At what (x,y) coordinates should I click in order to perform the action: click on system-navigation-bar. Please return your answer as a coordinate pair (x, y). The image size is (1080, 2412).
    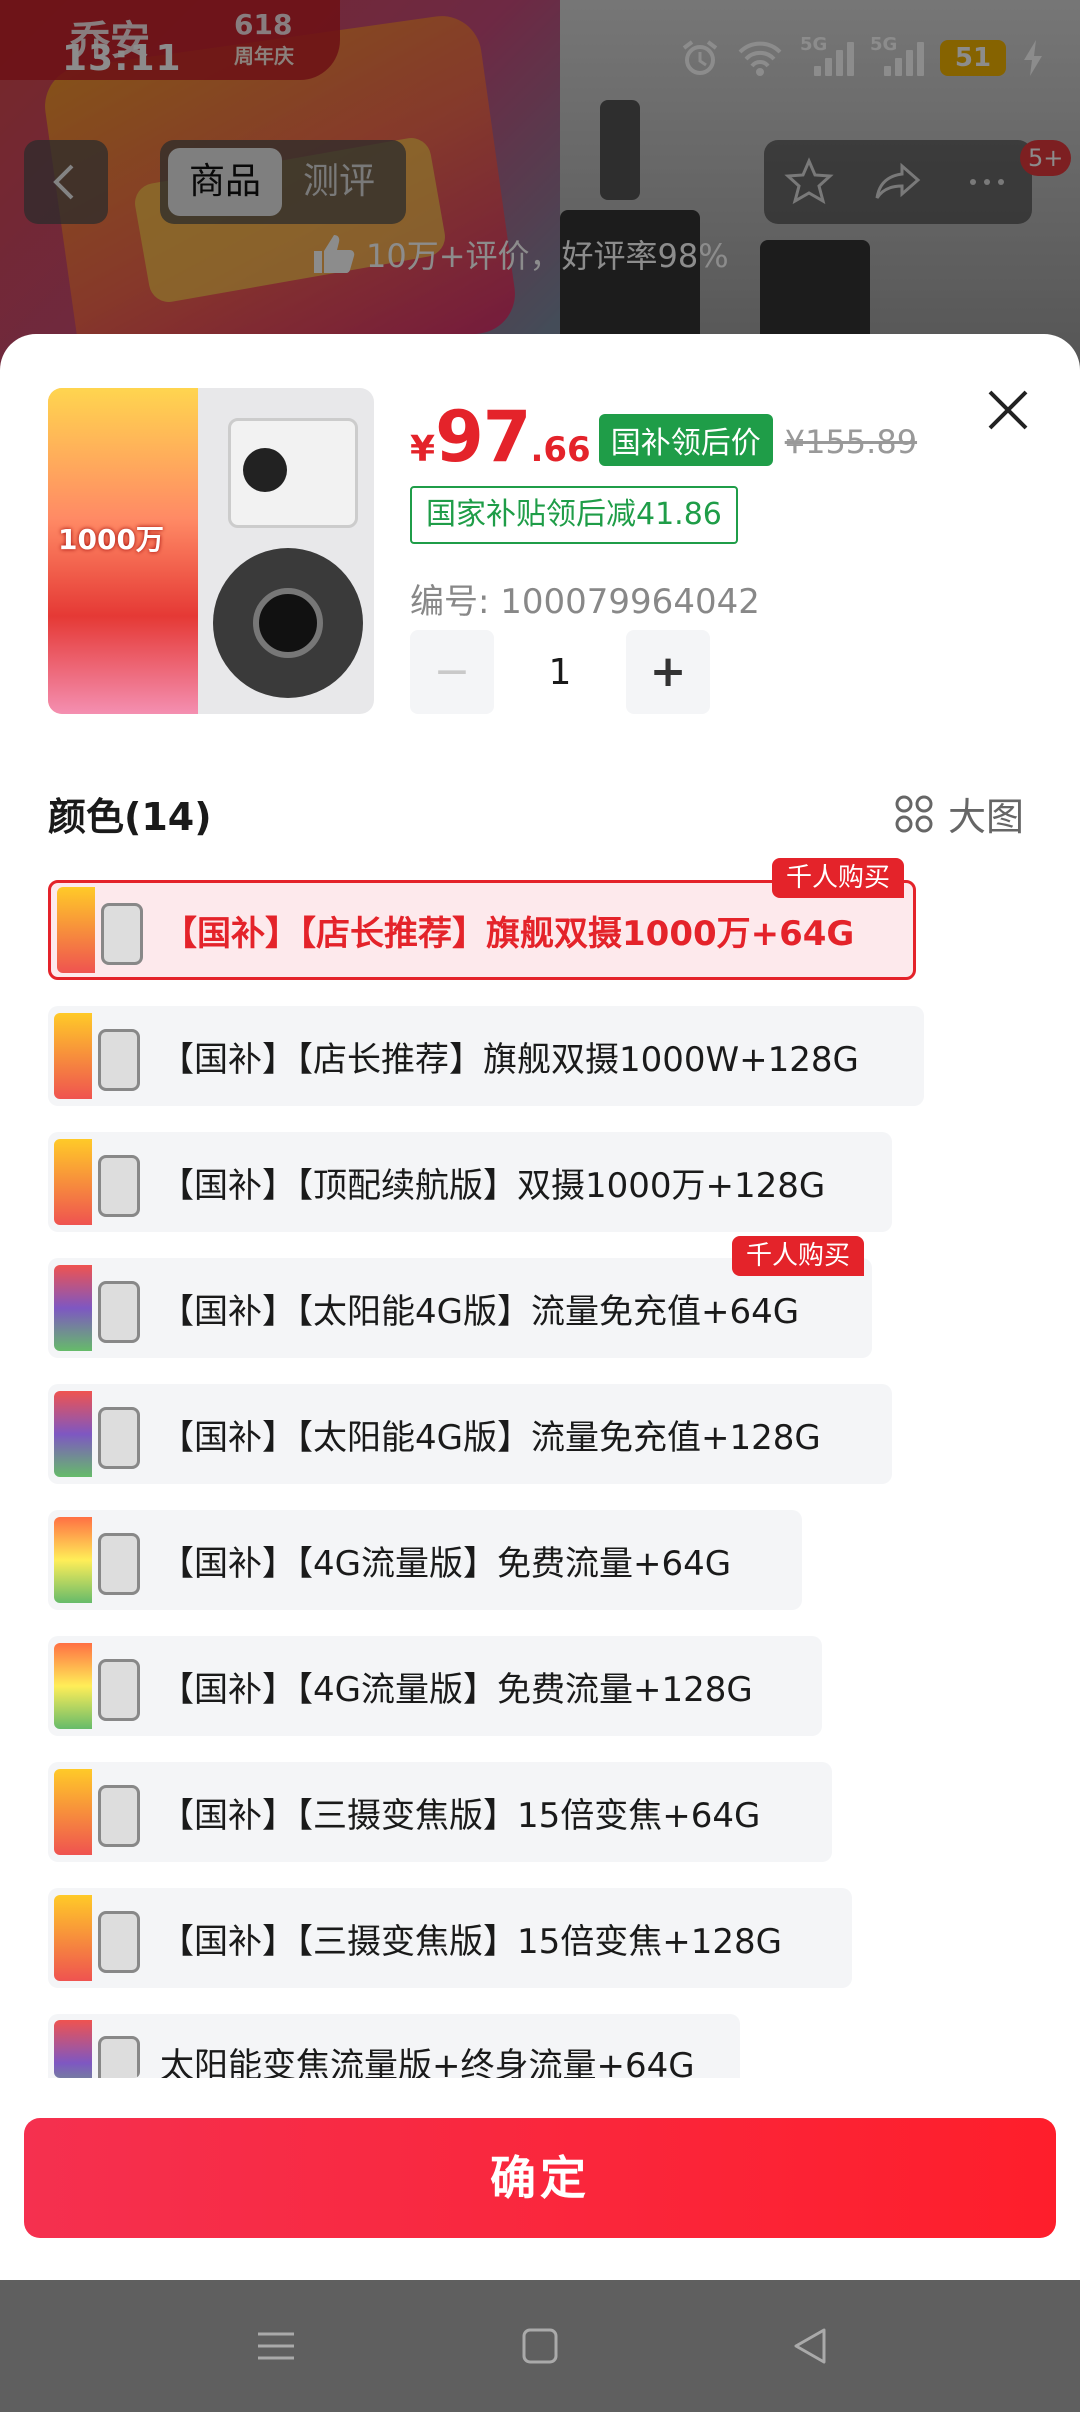
    Looking at the image, I should click on (540, 2346).